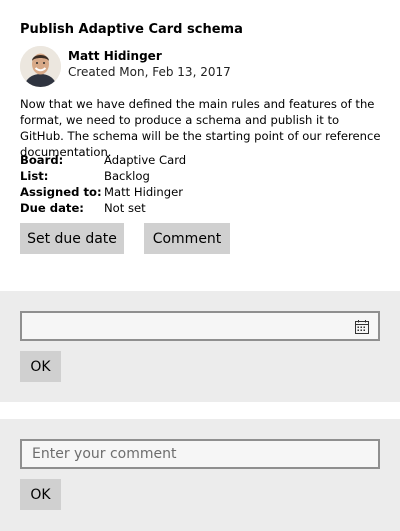 This screenshot has height=531, width=400. What do you see at coordinates (103, 192) in the screenshot?
I see `fact-assigned-to: Assigned to: Matt Hidinger` at bounding box center [103, 192].